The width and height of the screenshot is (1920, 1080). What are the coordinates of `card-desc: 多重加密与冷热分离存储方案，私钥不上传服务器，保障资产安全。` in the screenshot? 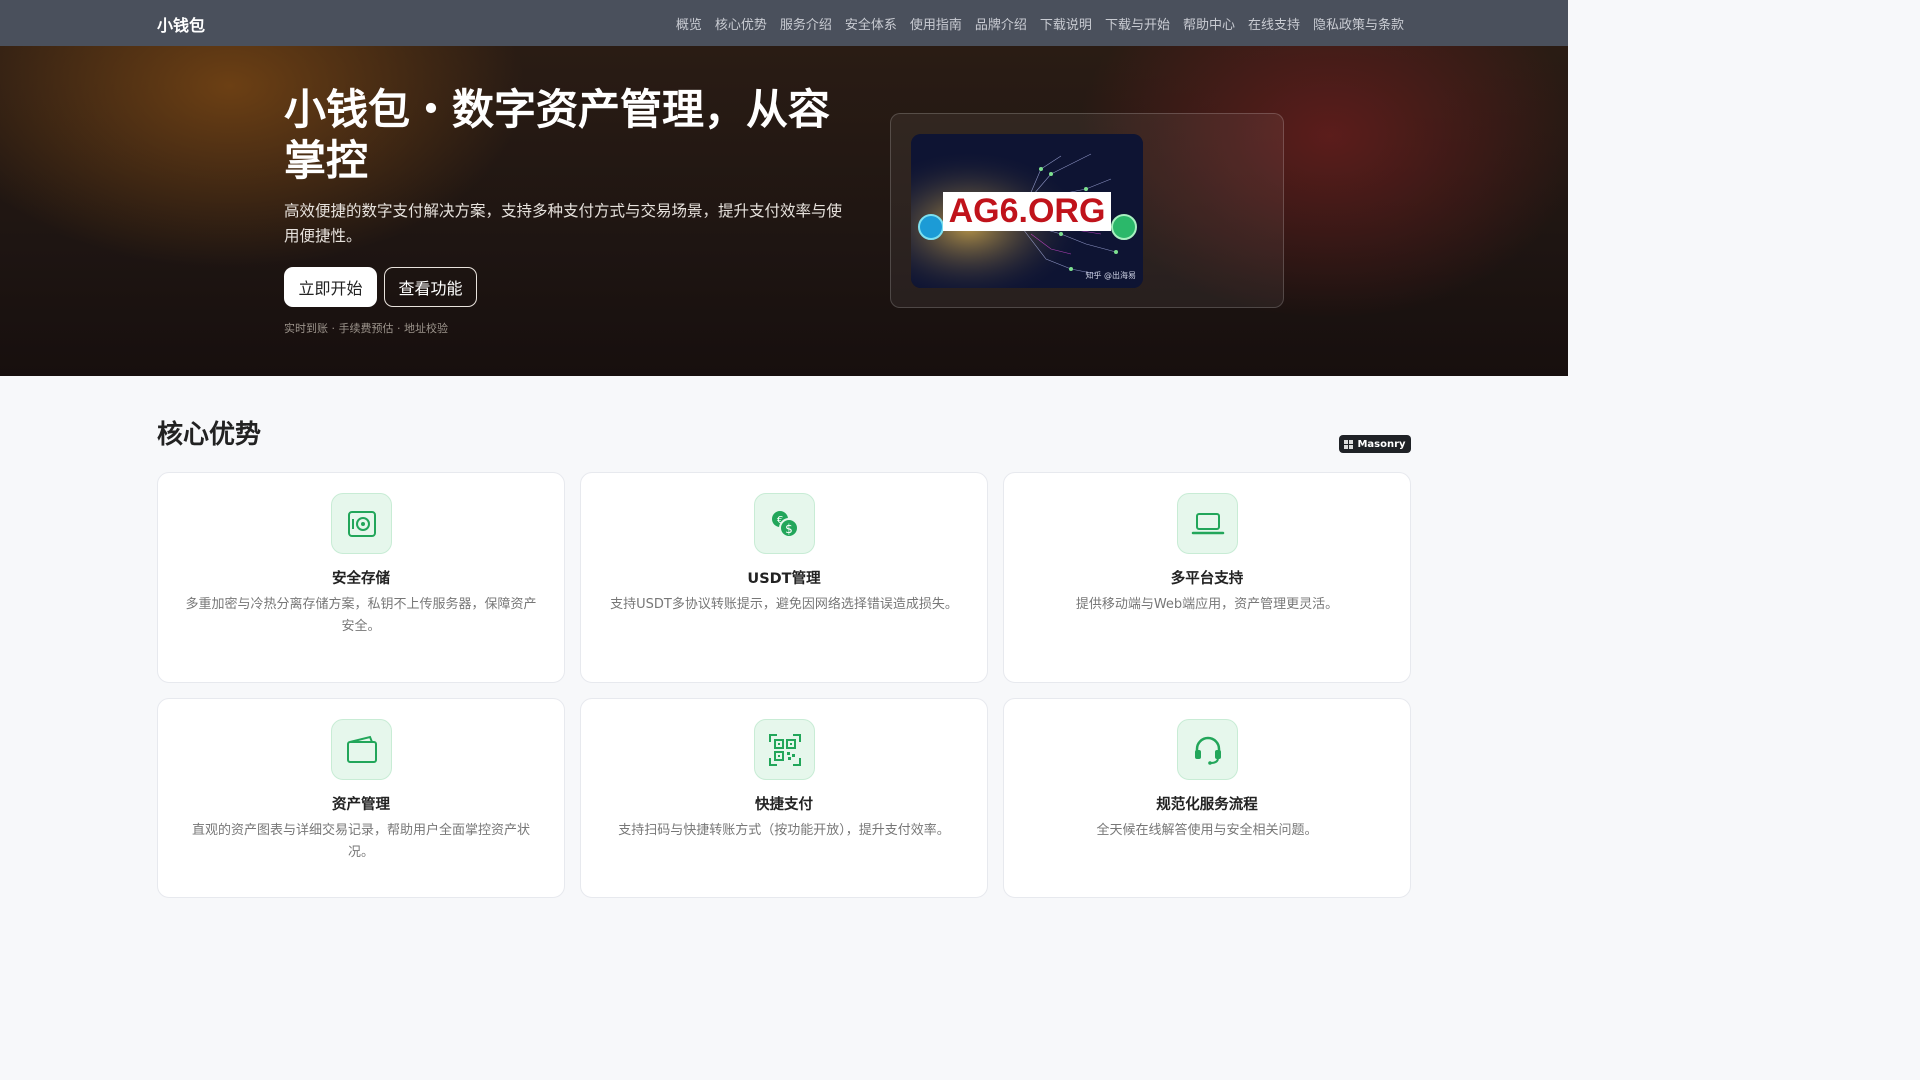 It's located at (361, 615).